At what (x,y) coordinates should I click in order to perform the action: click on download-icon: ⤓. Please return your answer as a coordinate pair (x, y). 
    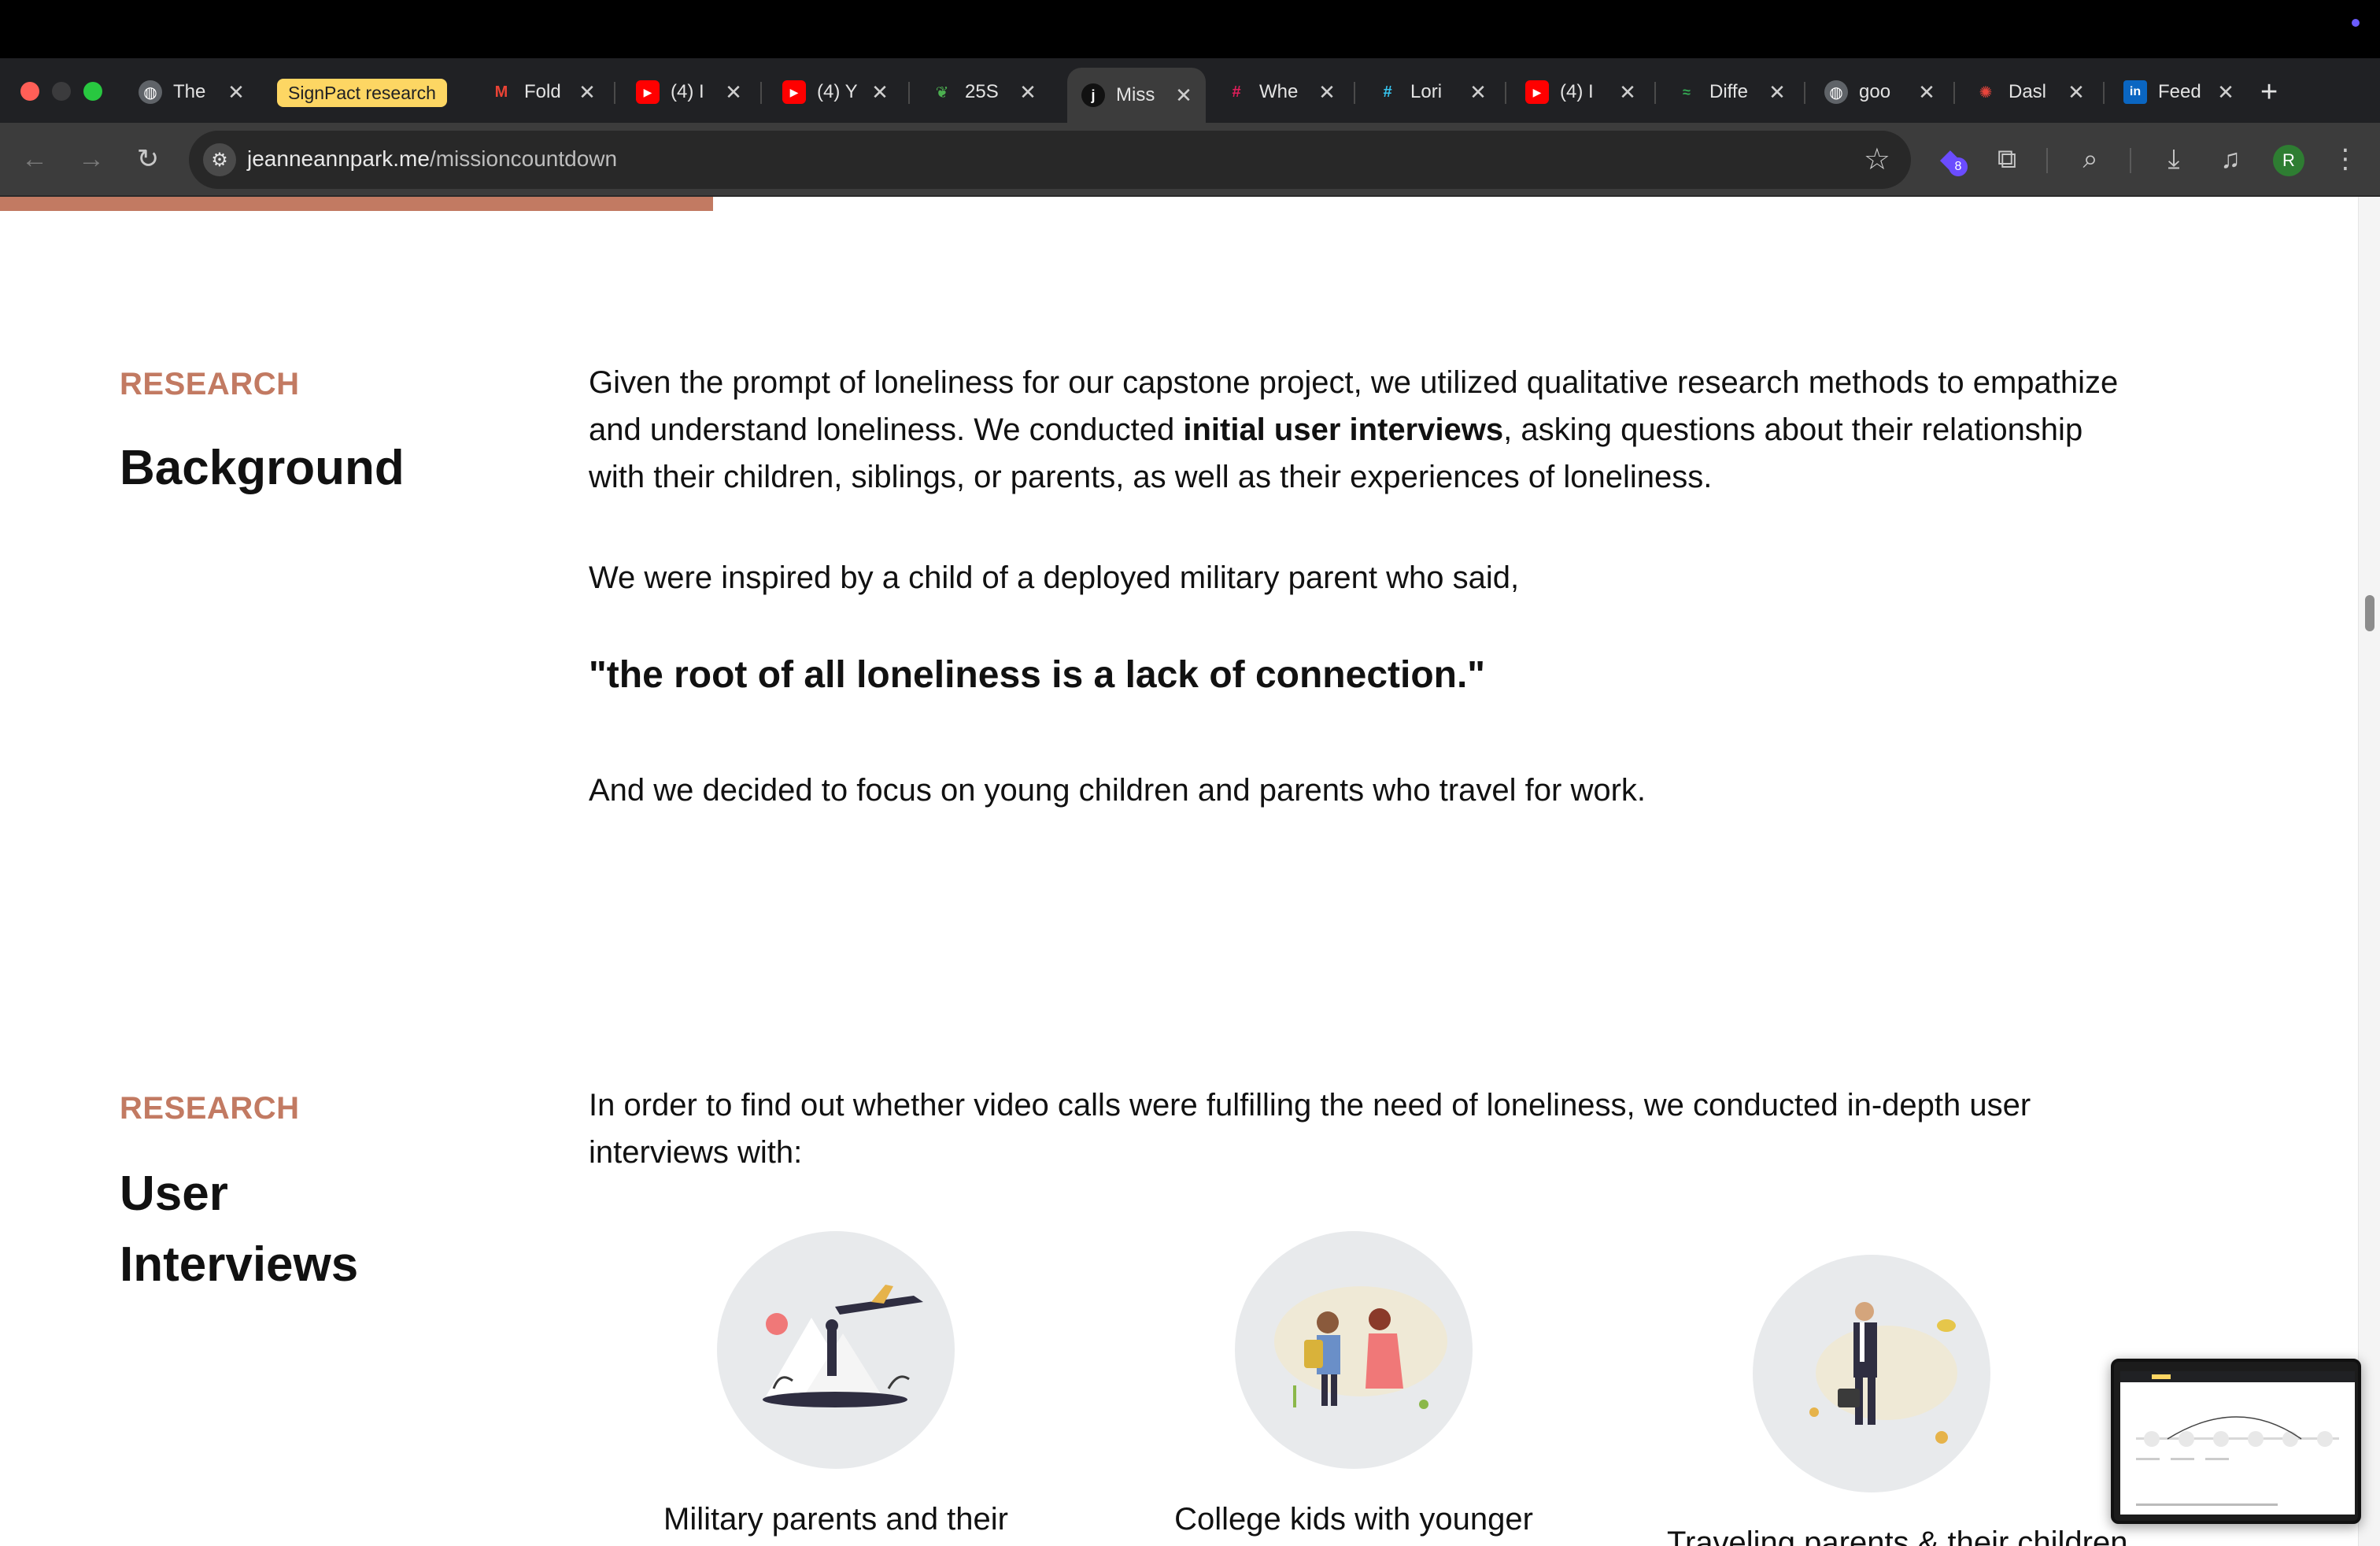
    Looking at the image, I should click on (2173, 159).